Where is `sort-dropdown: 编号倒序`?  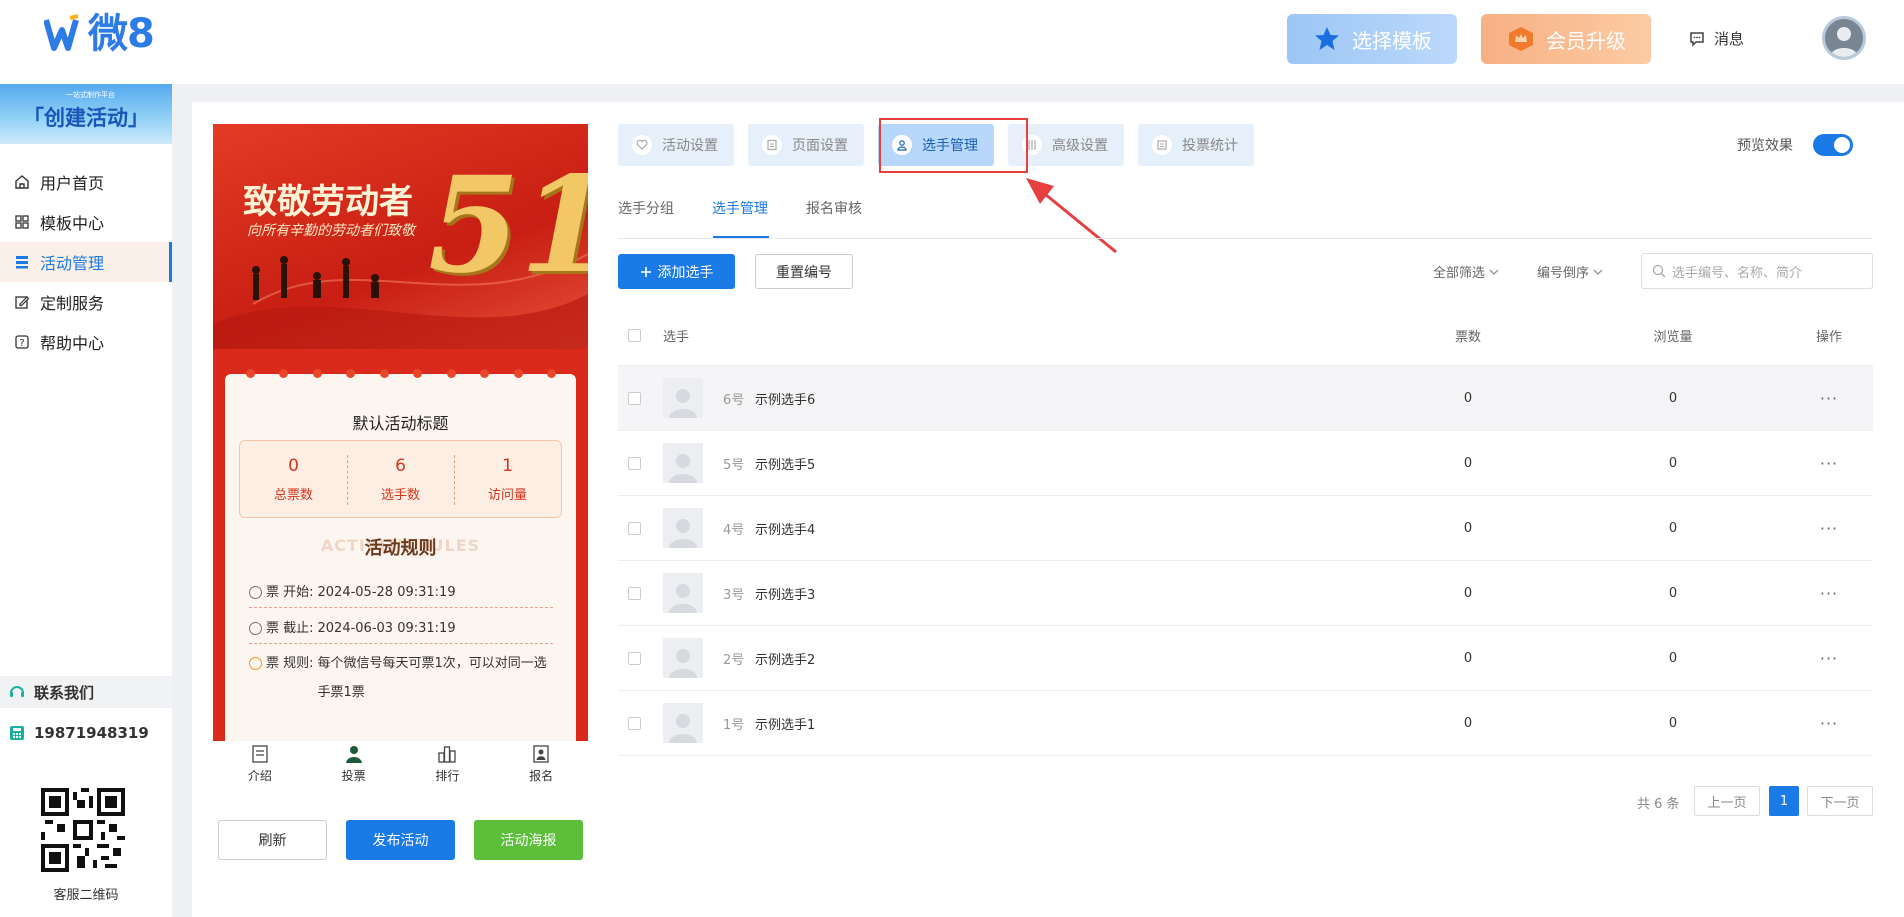
sort-dropdown: 编号倒序 is located at coordinates (1570, 271).